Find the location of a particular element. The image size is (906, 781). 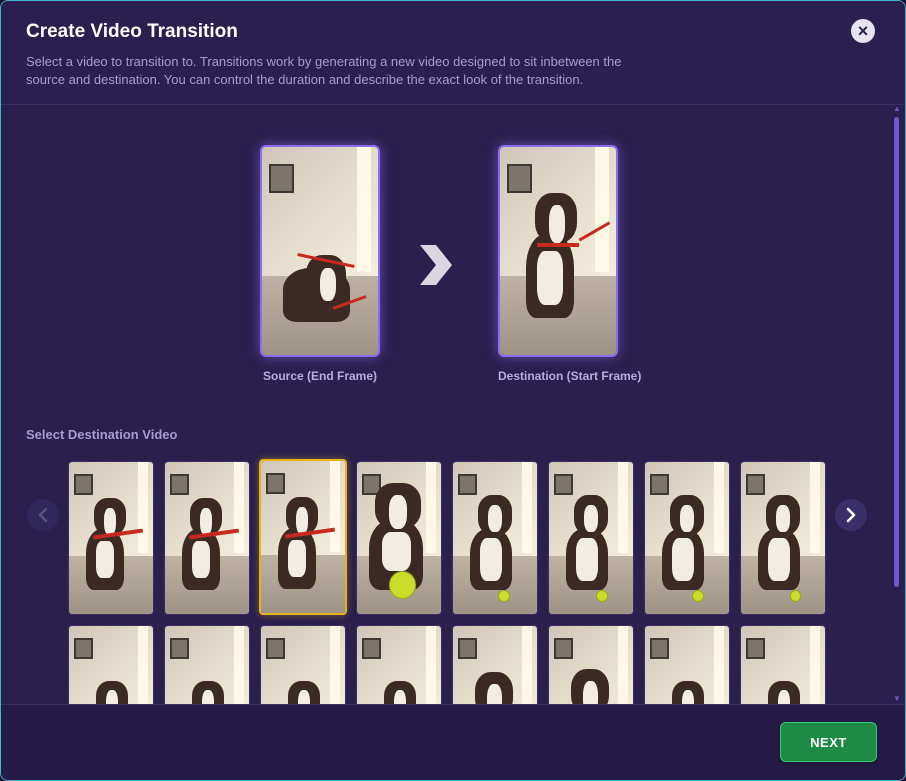

content-scrollbar: ▲ ▼ is located at coordinates (897, 404).